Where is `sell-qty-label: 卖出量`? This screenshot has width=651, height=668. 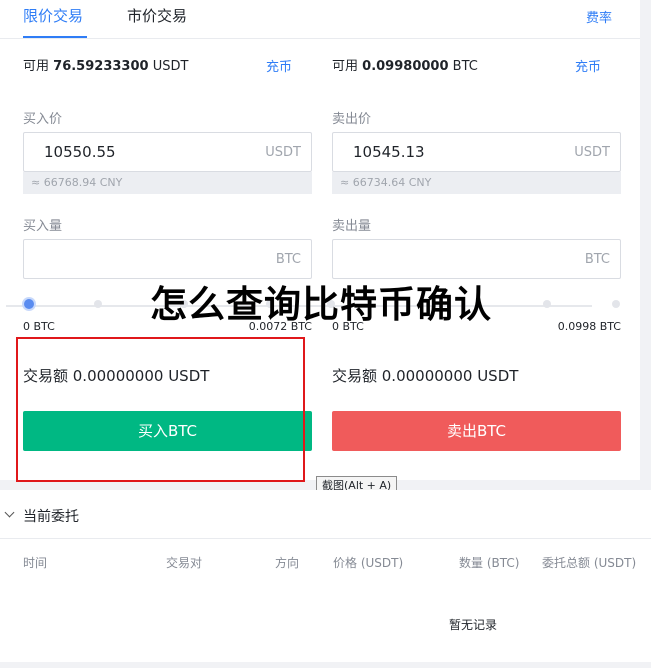 sell-qty-label: 卖出量 is located at coordinates (352, 226).